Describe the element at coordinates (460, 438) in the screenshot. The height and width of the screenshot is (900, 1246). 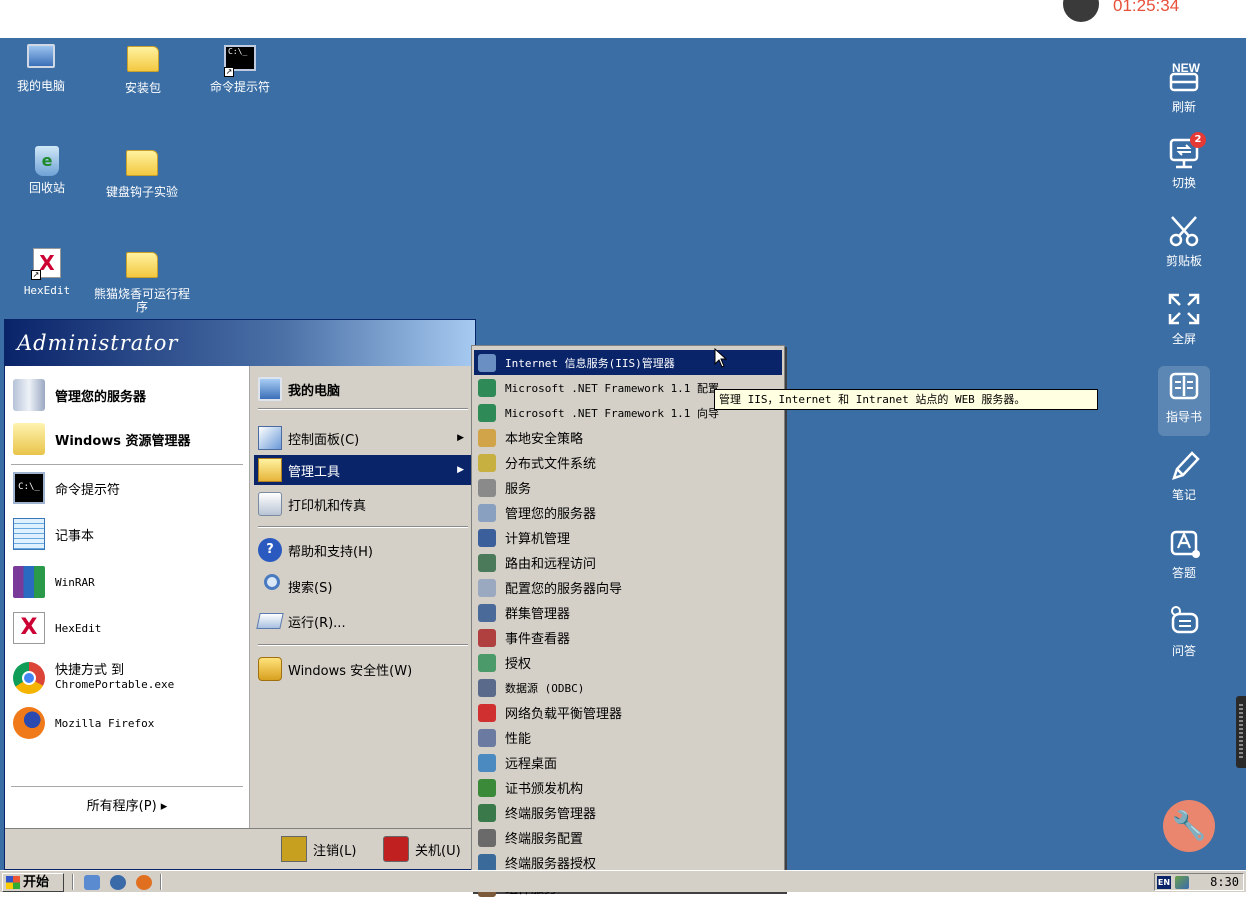
I see `submenu-arrow-icon: ▶` at that location.